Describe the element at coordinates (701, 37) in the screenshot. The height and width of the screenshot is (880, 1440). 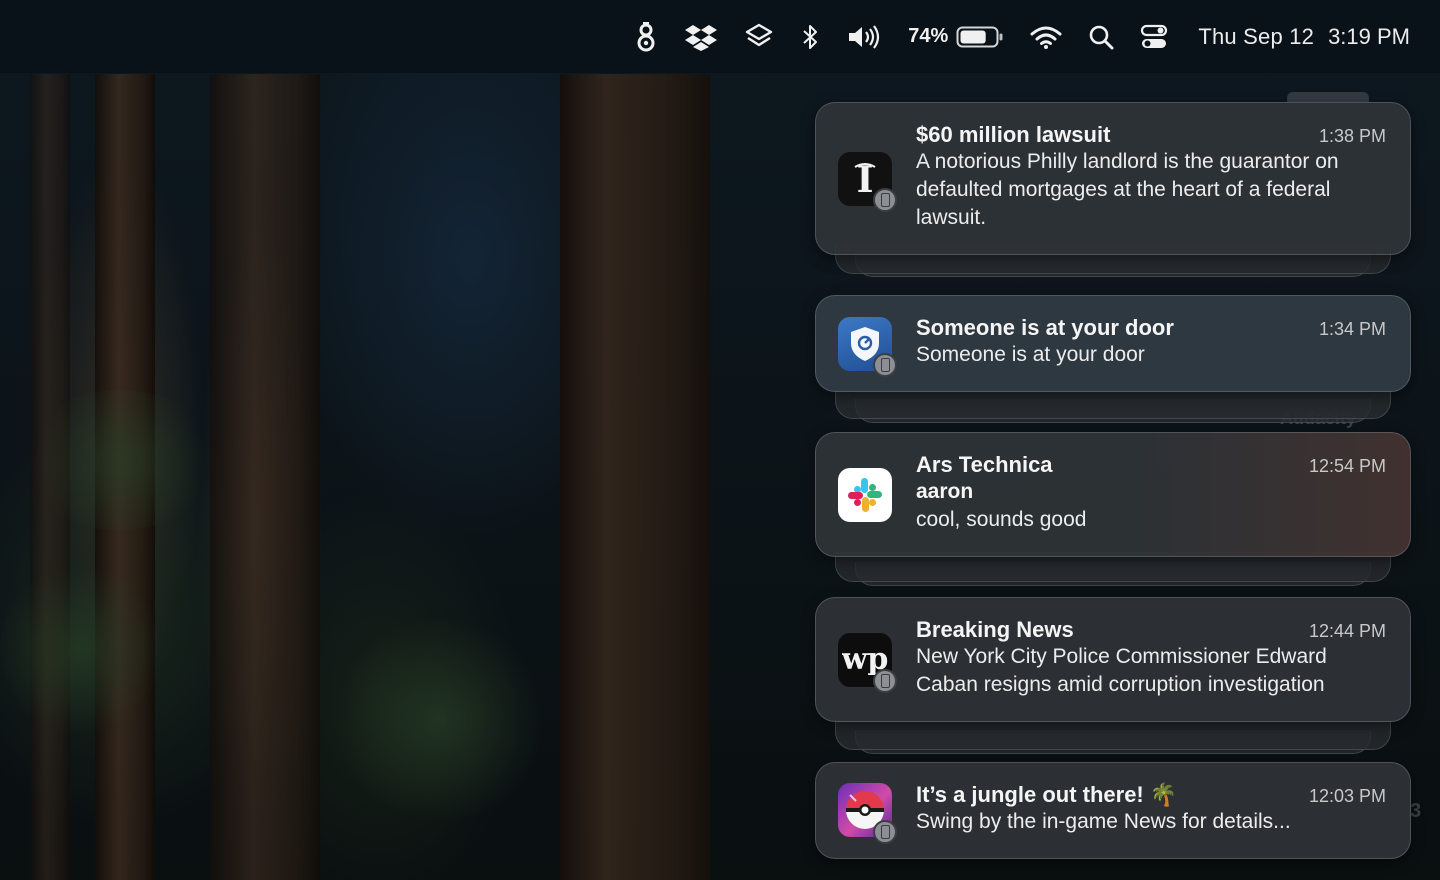
I see `dropbox-icon` at that location.